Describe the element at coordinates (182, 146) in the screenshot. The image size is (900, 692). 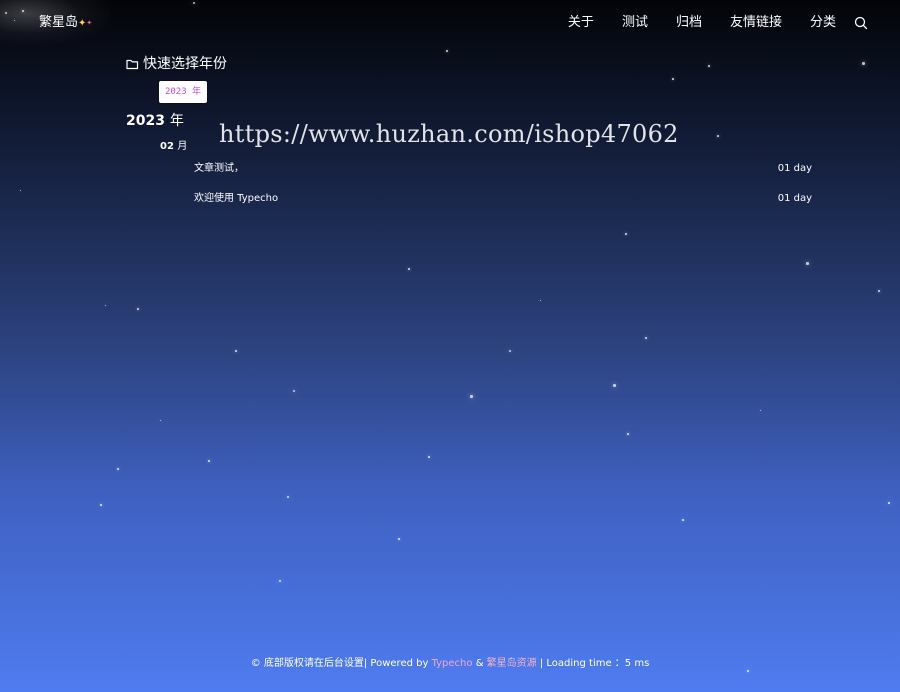
I see `archive-month-unit: 月` at that location.